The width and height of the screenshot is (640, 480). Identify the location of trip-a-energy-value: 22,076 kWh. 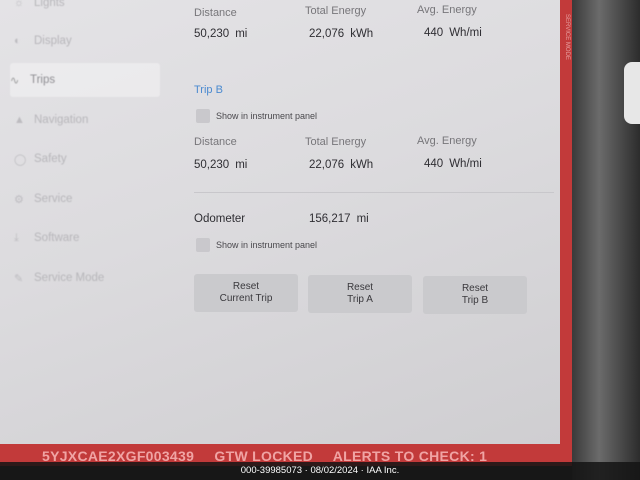
(341, 34).